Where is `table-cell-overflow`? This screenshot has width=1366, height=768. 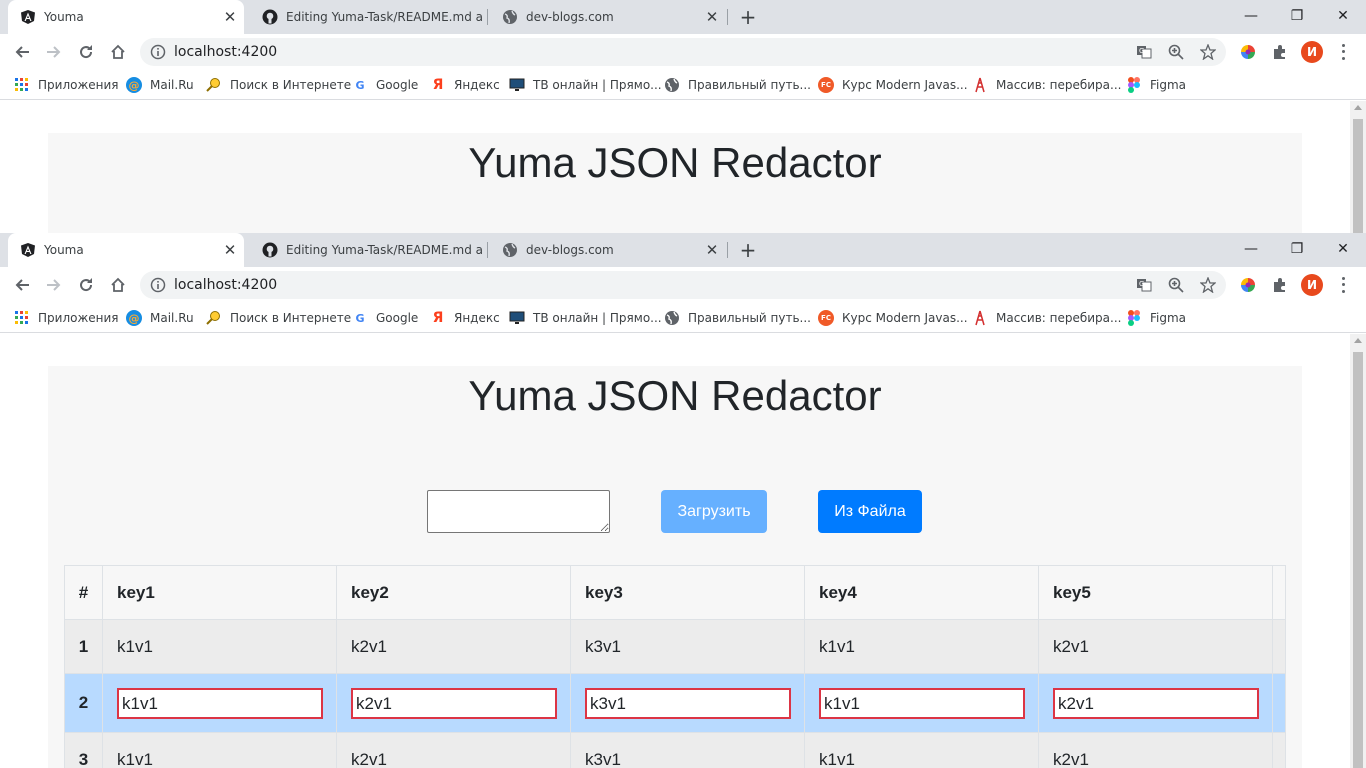 table-cell-overflow is located at coordinates (1279, 750).